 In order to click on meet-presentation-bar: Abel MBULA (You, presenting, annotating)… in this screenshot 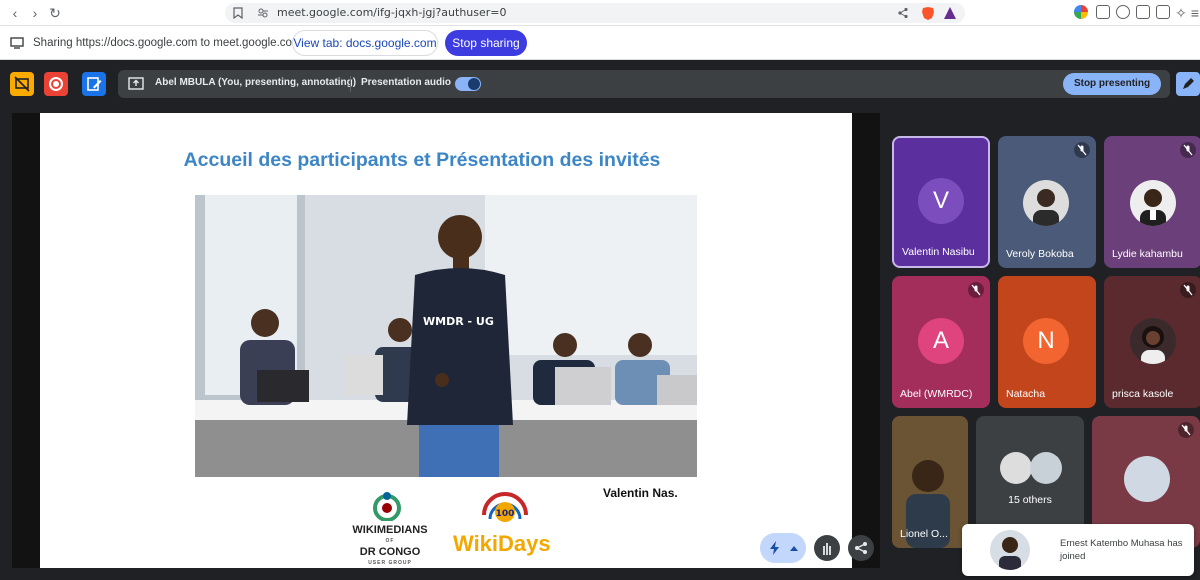, I will do `click(600, 84)`.